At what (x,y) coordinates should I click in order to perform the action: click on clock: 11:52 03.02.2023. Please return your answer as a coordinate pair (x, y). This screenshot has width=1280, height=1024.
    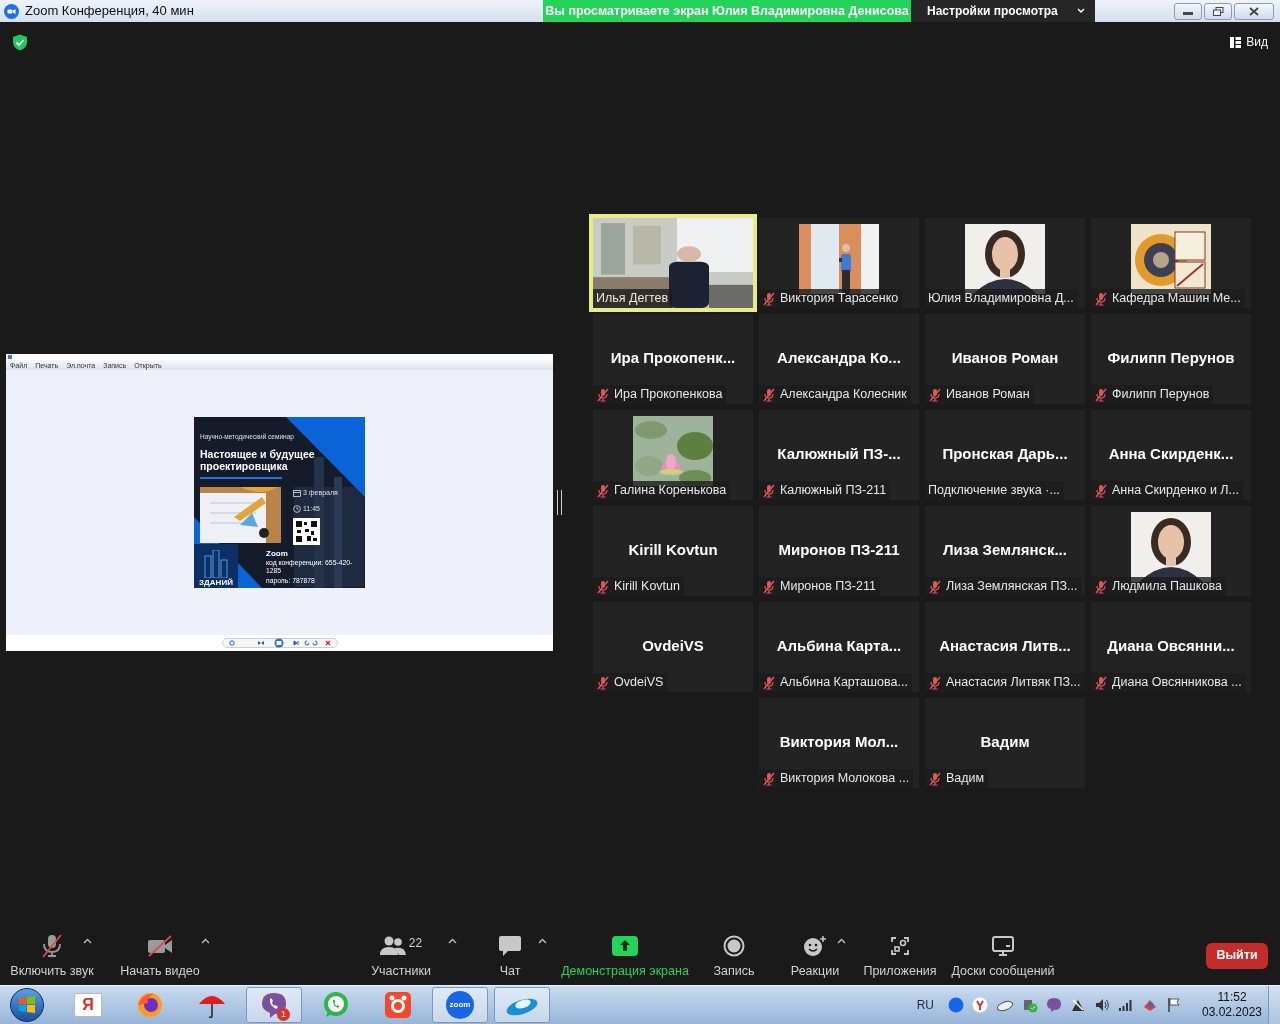
    Looking at the image, I should click on (1232, 1005).